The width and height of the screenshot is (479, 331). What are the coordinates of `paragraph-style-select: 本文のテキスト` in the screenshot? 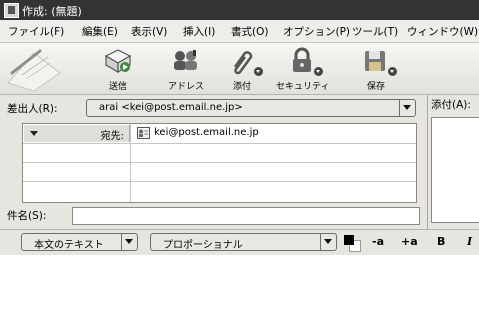 It's located at (79, 242).